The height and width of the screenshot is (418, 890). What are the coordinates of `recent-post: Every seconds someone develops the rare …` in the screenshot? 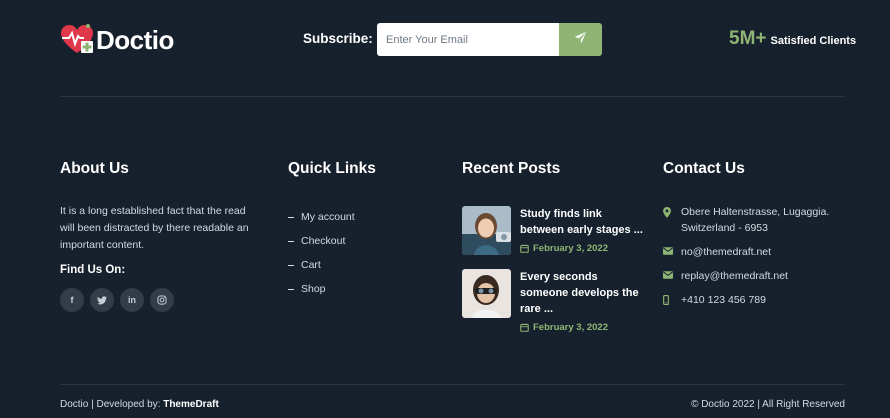 It's located at (554, 301).